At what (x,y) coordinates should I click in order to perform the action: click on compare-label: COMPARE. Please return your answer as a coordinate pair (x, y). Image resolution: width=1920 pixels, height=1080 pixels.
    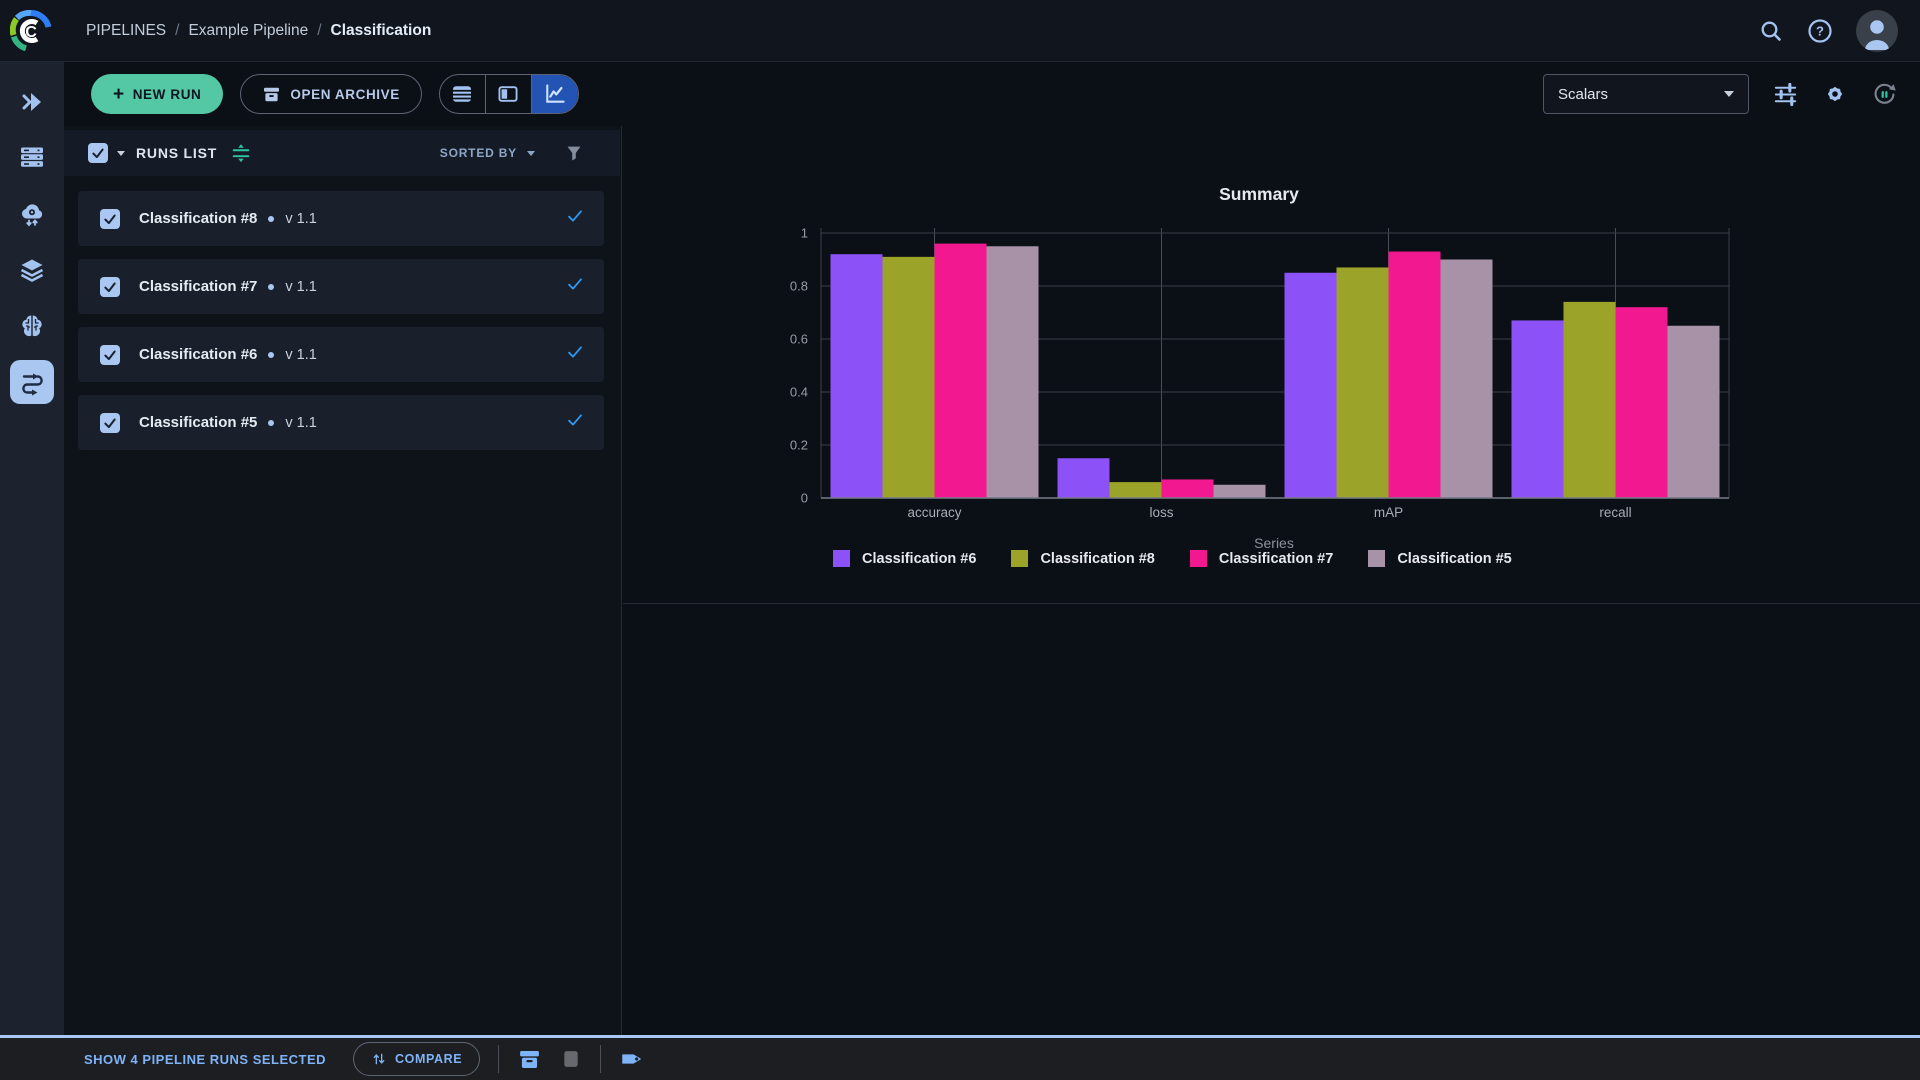
    Looking at the image, I should click on (429, 1059).